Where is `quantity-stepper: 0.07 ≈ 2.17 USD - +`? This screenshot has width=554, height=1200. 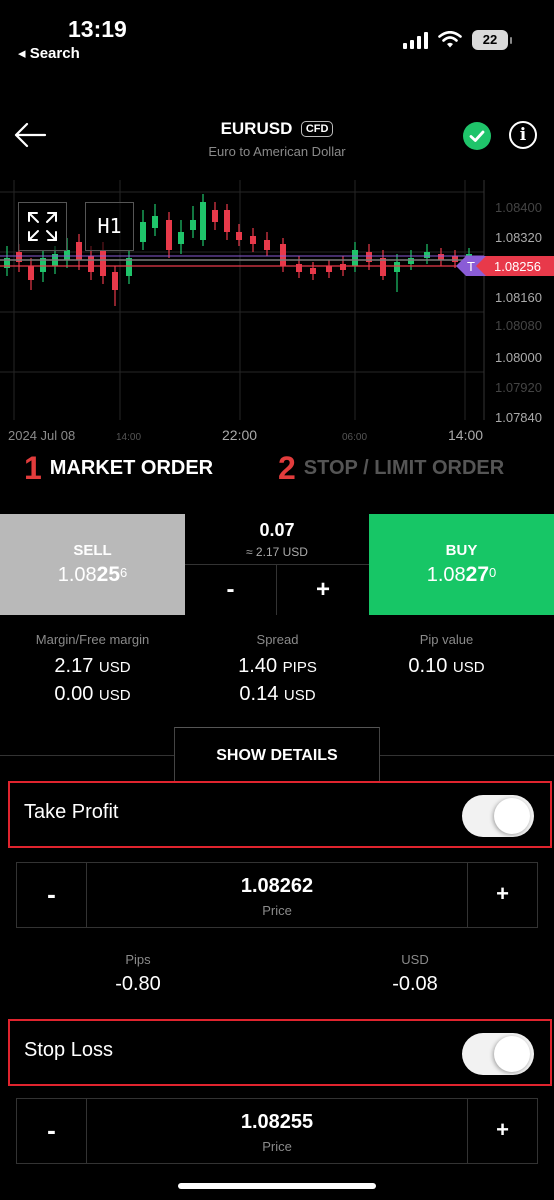 quantity-stepper: 0.07 ≈ 2.17 USD - + is located at coordinates (277, 564).